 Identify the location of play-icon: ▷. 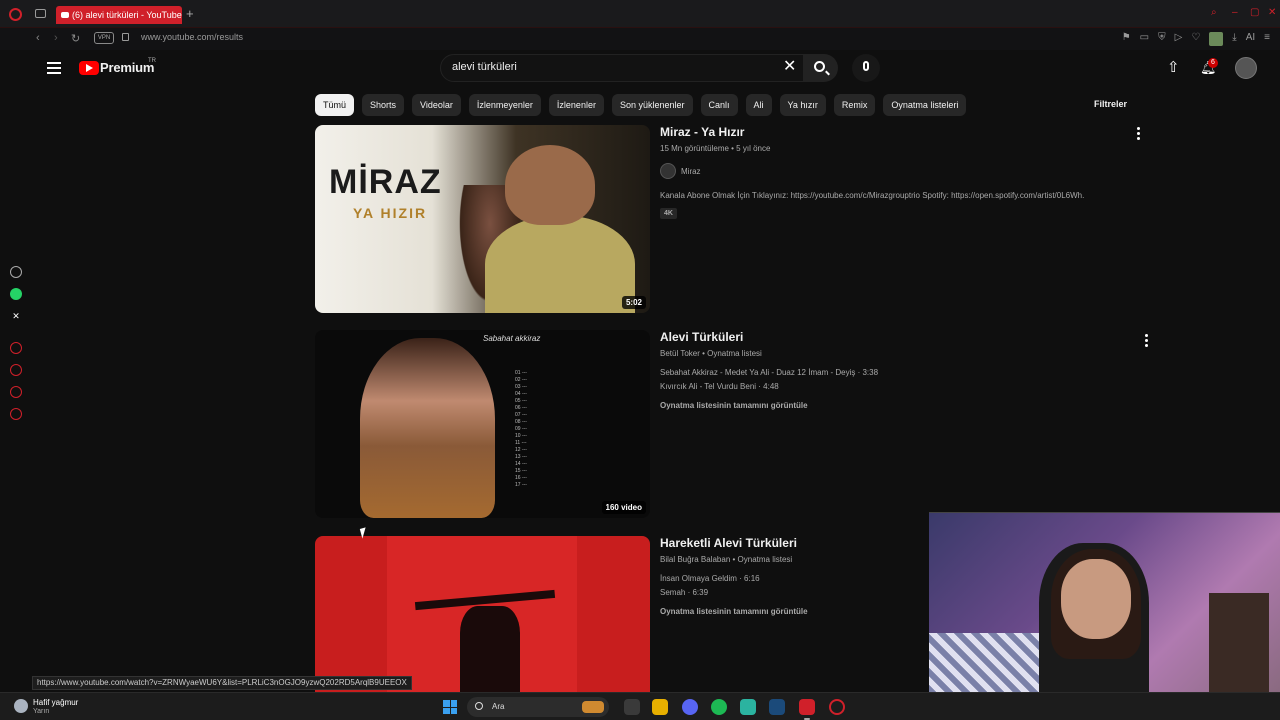
(1179, 39).